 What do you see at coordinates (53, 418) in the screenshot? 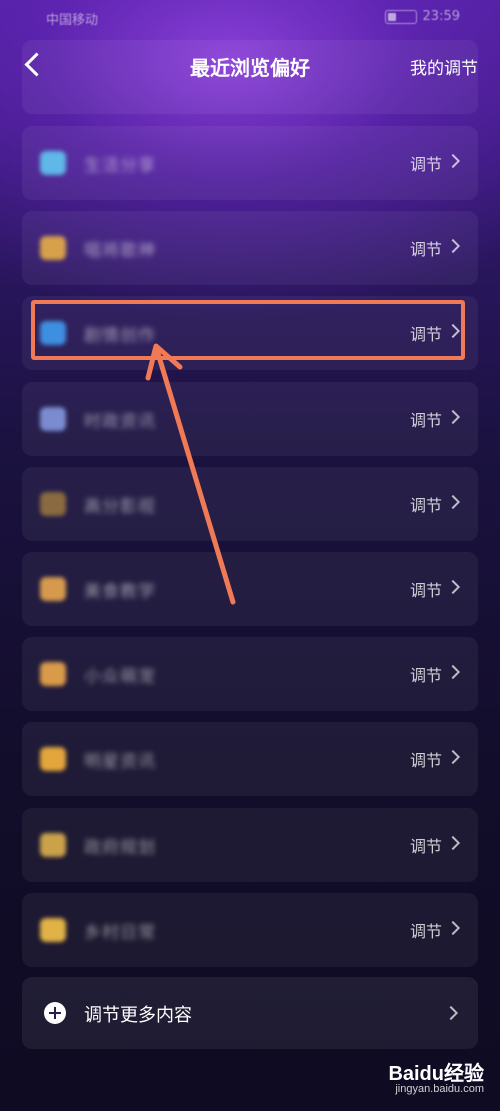
I see `satellite-icon` at bounding box center [53, 418].